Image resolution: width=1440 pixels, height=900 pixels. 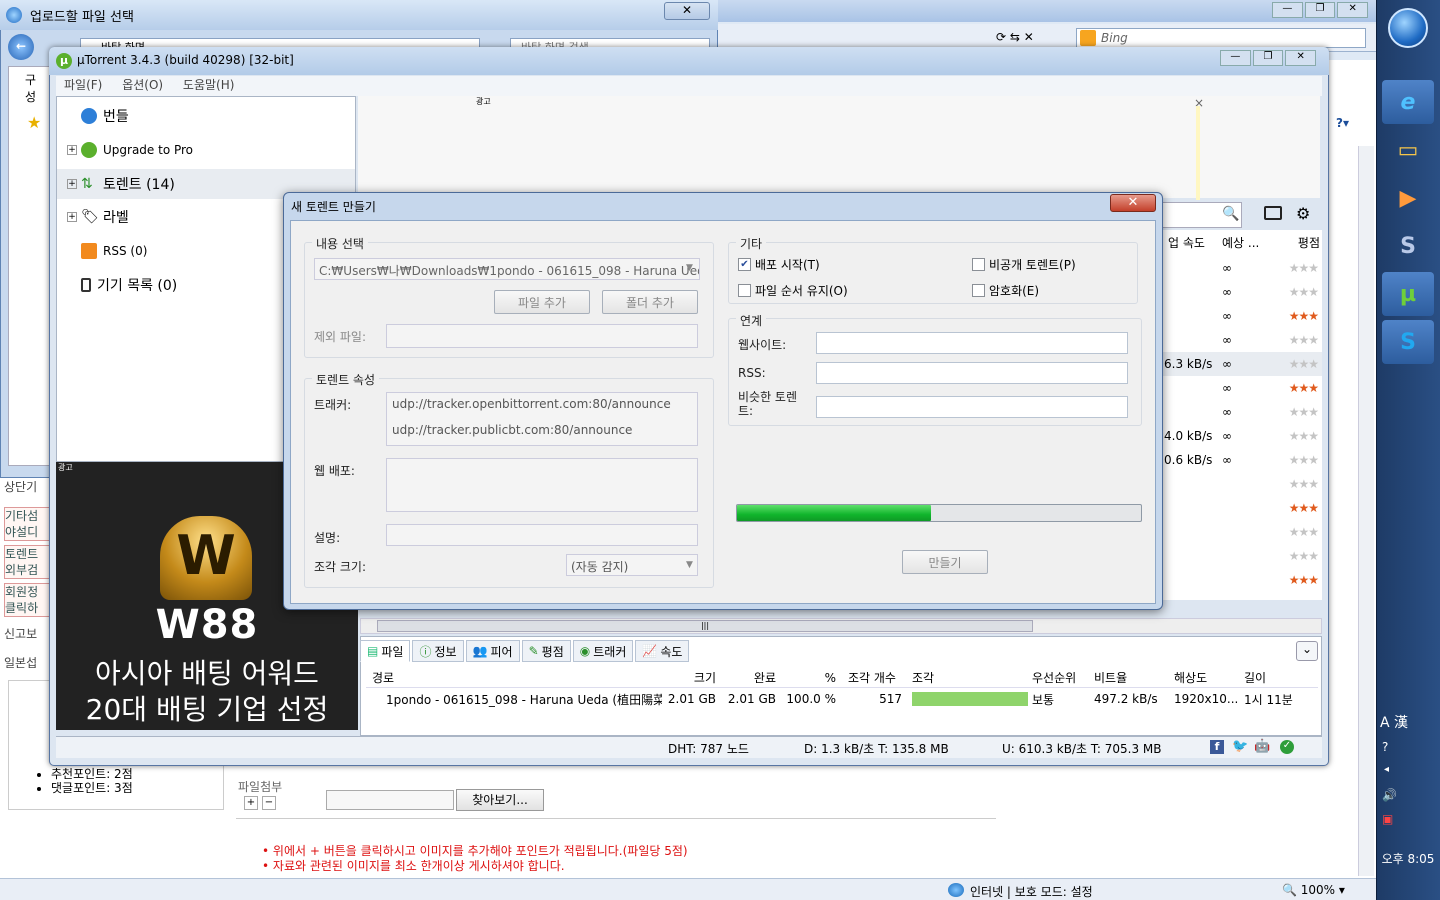 What do you see at coordinates (1275, 677) in the screenshot?
I see `col-length: 길이` at bounding box center [1275, 677].